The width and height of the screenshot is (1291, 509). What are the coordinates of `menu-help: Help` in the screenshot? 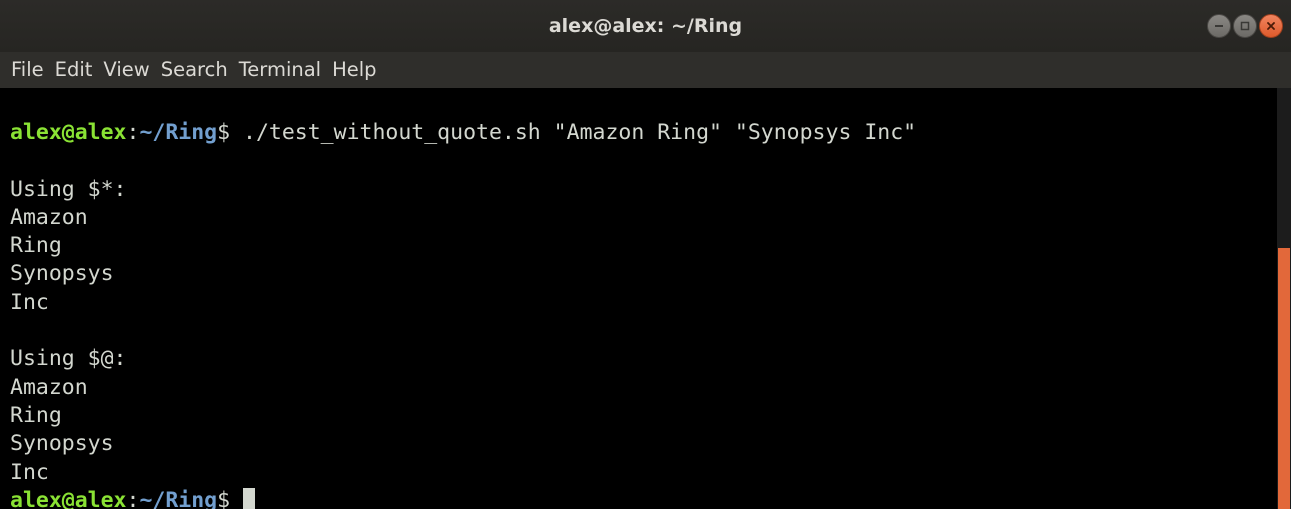 It's located at (354, 70).